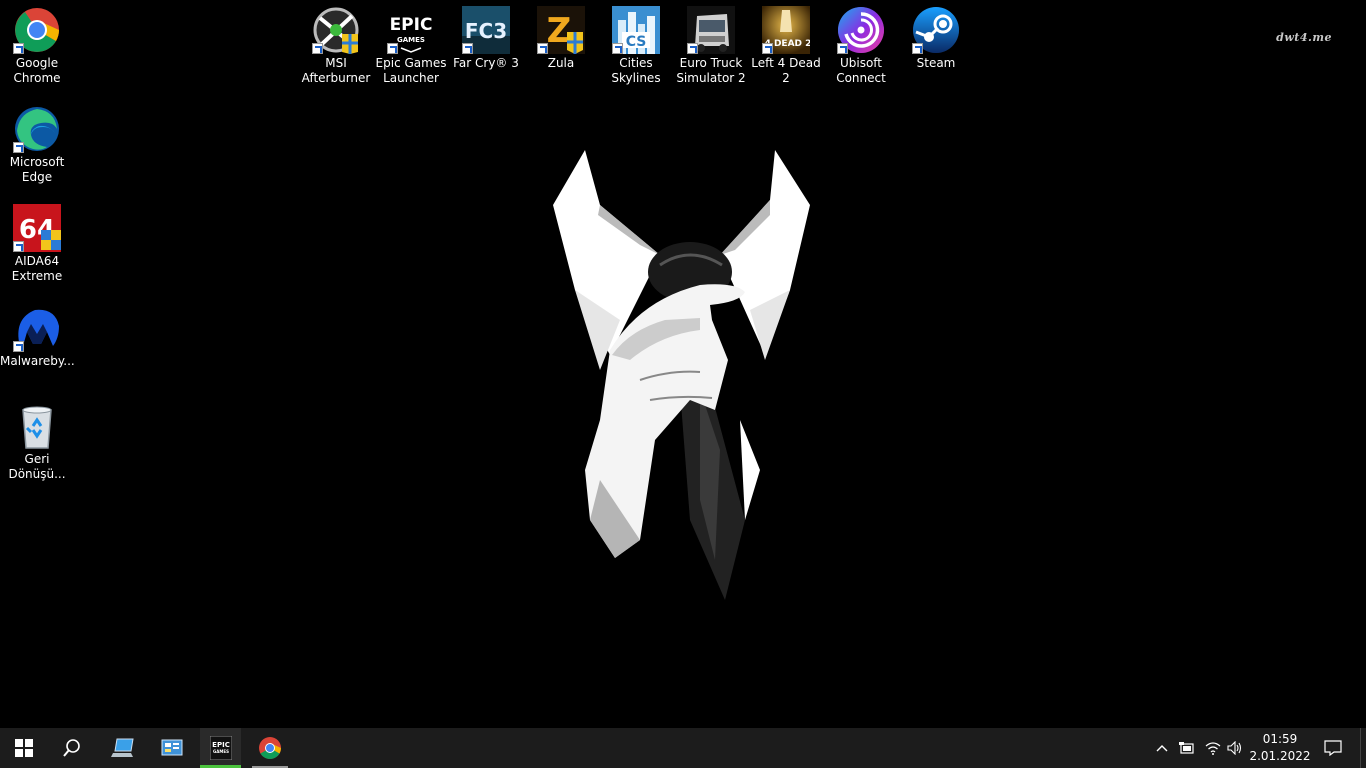 This screenshot has height=768, width=1366. I want to click on windows-logo-icon, so click(24, 748).